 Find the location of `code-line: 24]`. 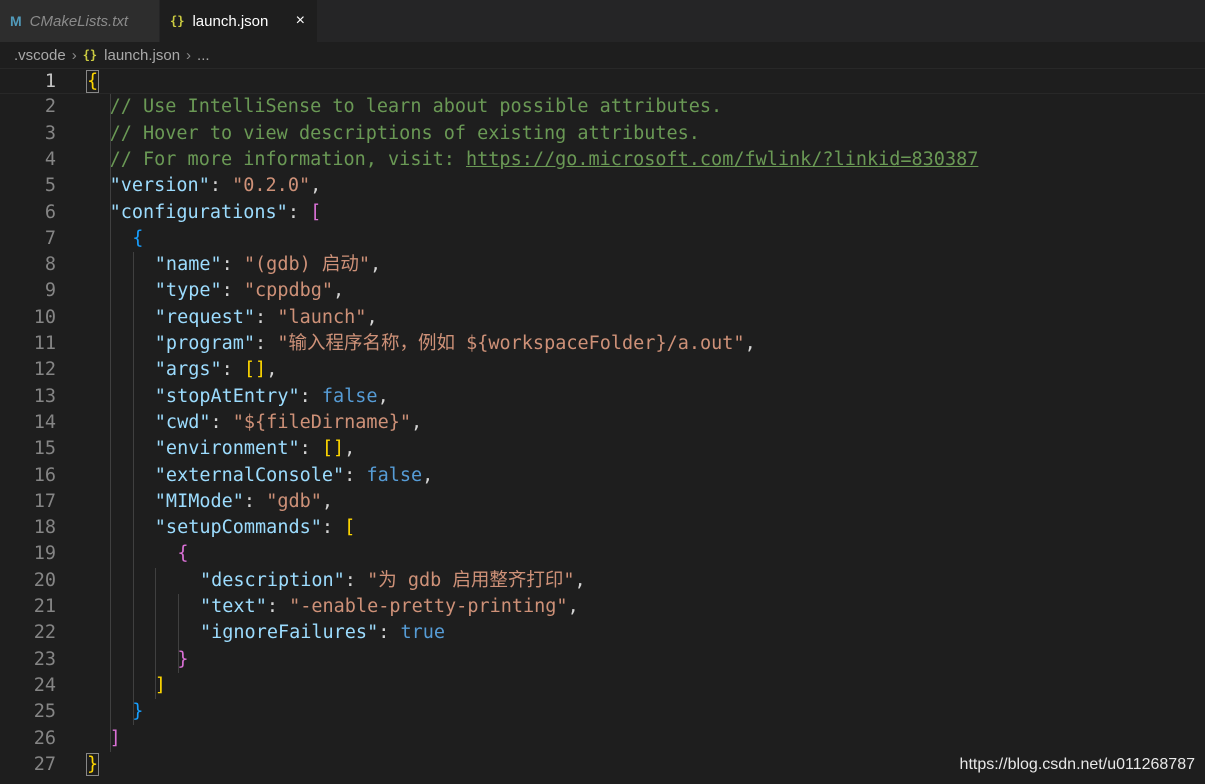

code-line: 24] is located at coordinates (602, 686).